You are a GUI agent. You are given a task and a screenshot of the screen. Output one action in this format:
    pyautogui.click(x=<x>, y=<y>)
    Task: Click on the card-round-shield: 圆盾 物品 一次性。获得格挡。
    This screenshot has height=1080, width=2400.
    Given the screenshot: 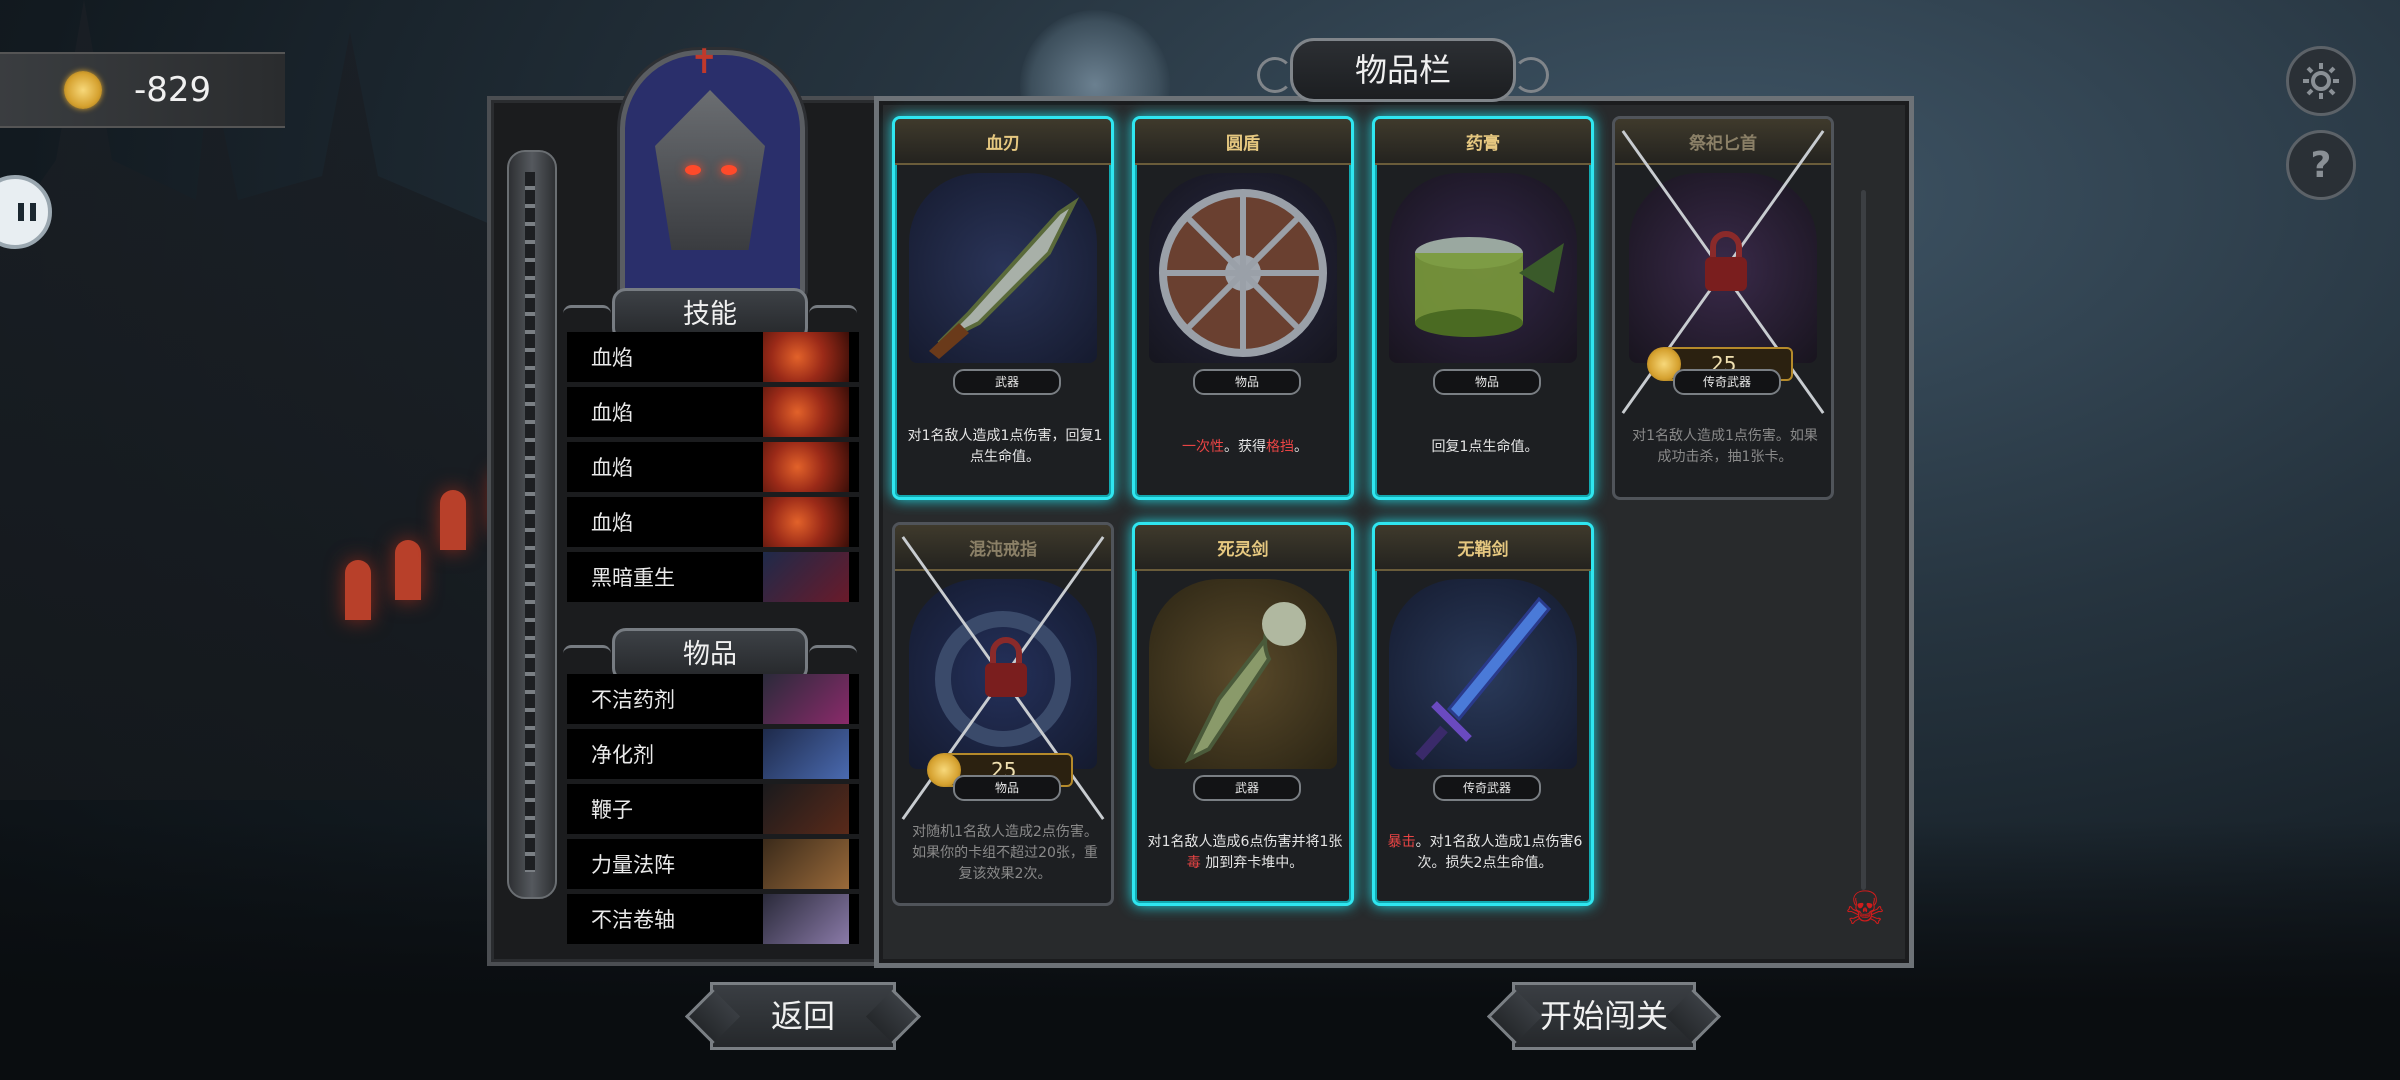 What is the action you would take?
    pyautogui.click(x=1243, y=308)
    